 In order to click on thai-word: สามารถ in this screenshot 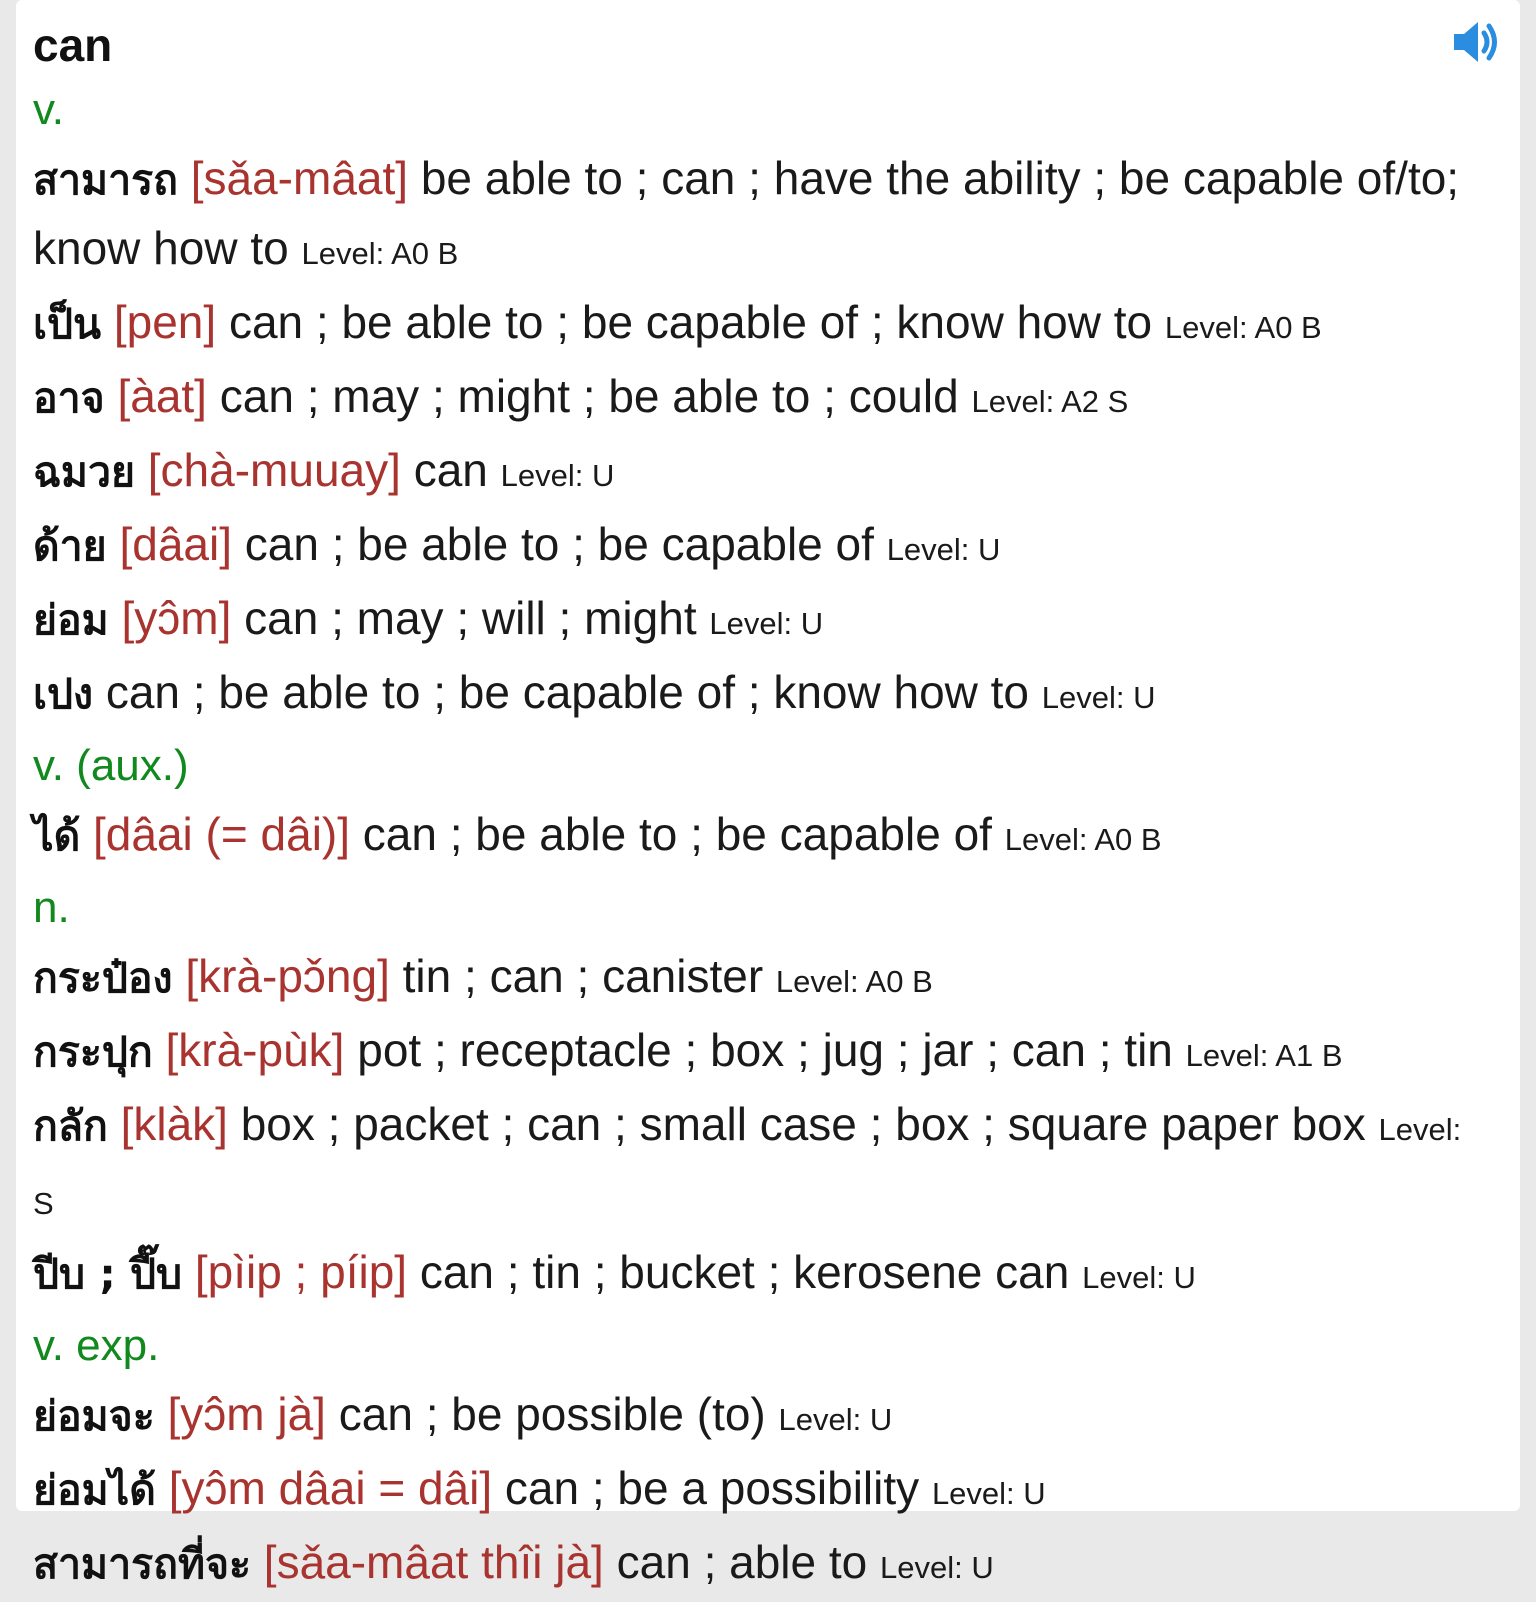, I will do `click(105, 180)`.